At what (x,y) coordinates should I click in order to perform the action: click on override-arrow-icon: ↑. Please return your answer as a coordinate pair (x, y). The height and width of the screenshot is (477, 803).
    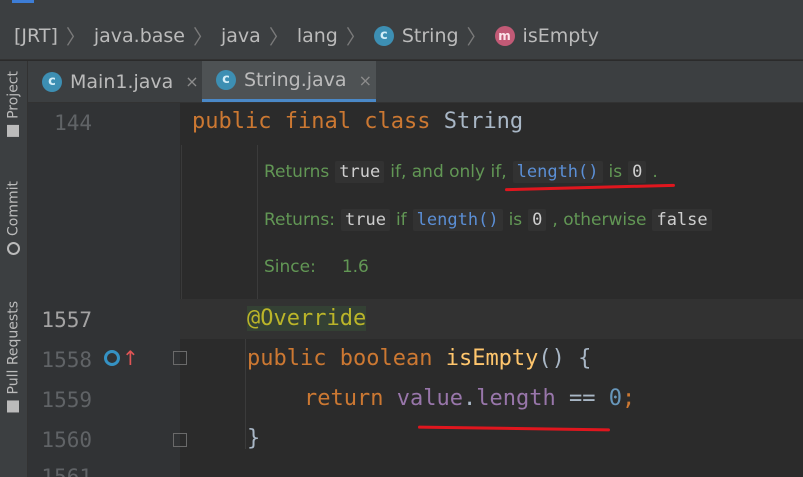
    Looking at the image, I should click on (130, 358).